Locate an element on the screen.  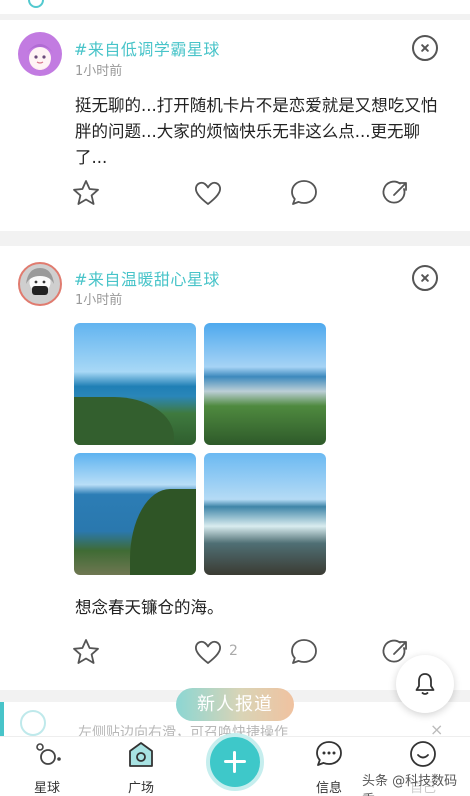
previous-card-edge is located at coordinates (235, 7).